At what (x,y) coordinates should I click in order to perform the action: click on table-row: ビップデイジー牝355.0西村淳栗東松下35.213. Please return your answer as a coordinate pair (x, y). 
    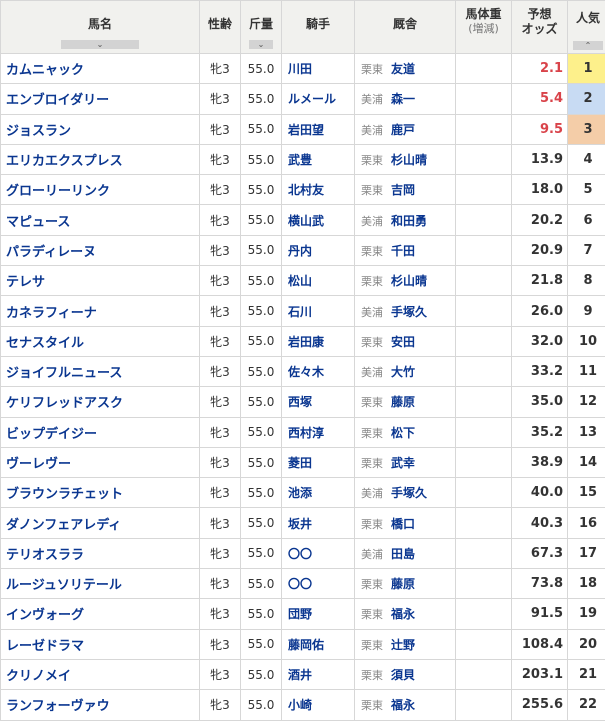
    Looking at the image, I should click on (303, 432).